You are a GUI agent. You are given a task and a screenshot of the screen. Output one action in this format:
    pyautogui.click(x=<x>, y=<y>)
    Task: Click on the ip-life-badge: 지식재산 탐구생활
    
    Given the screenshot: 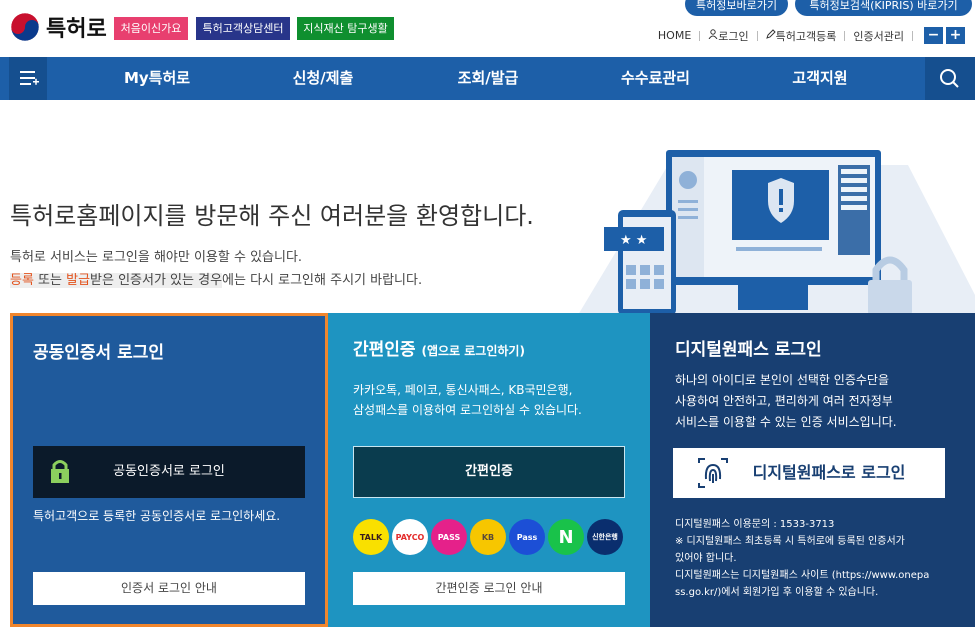 What is the action you would take?
    pyautogui.click(x=345, y=28)
    